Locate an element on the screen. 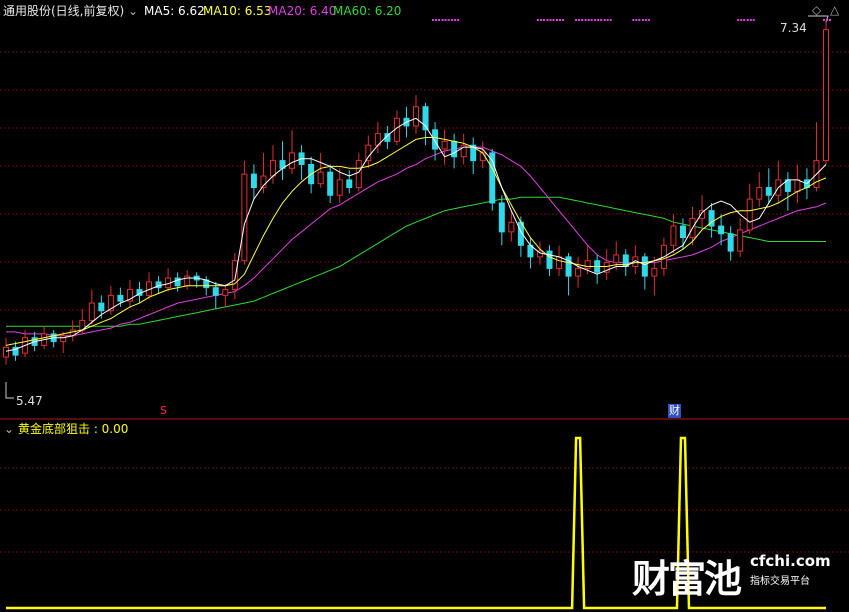  s-signal-label: S is located at coordinates (163, 410).